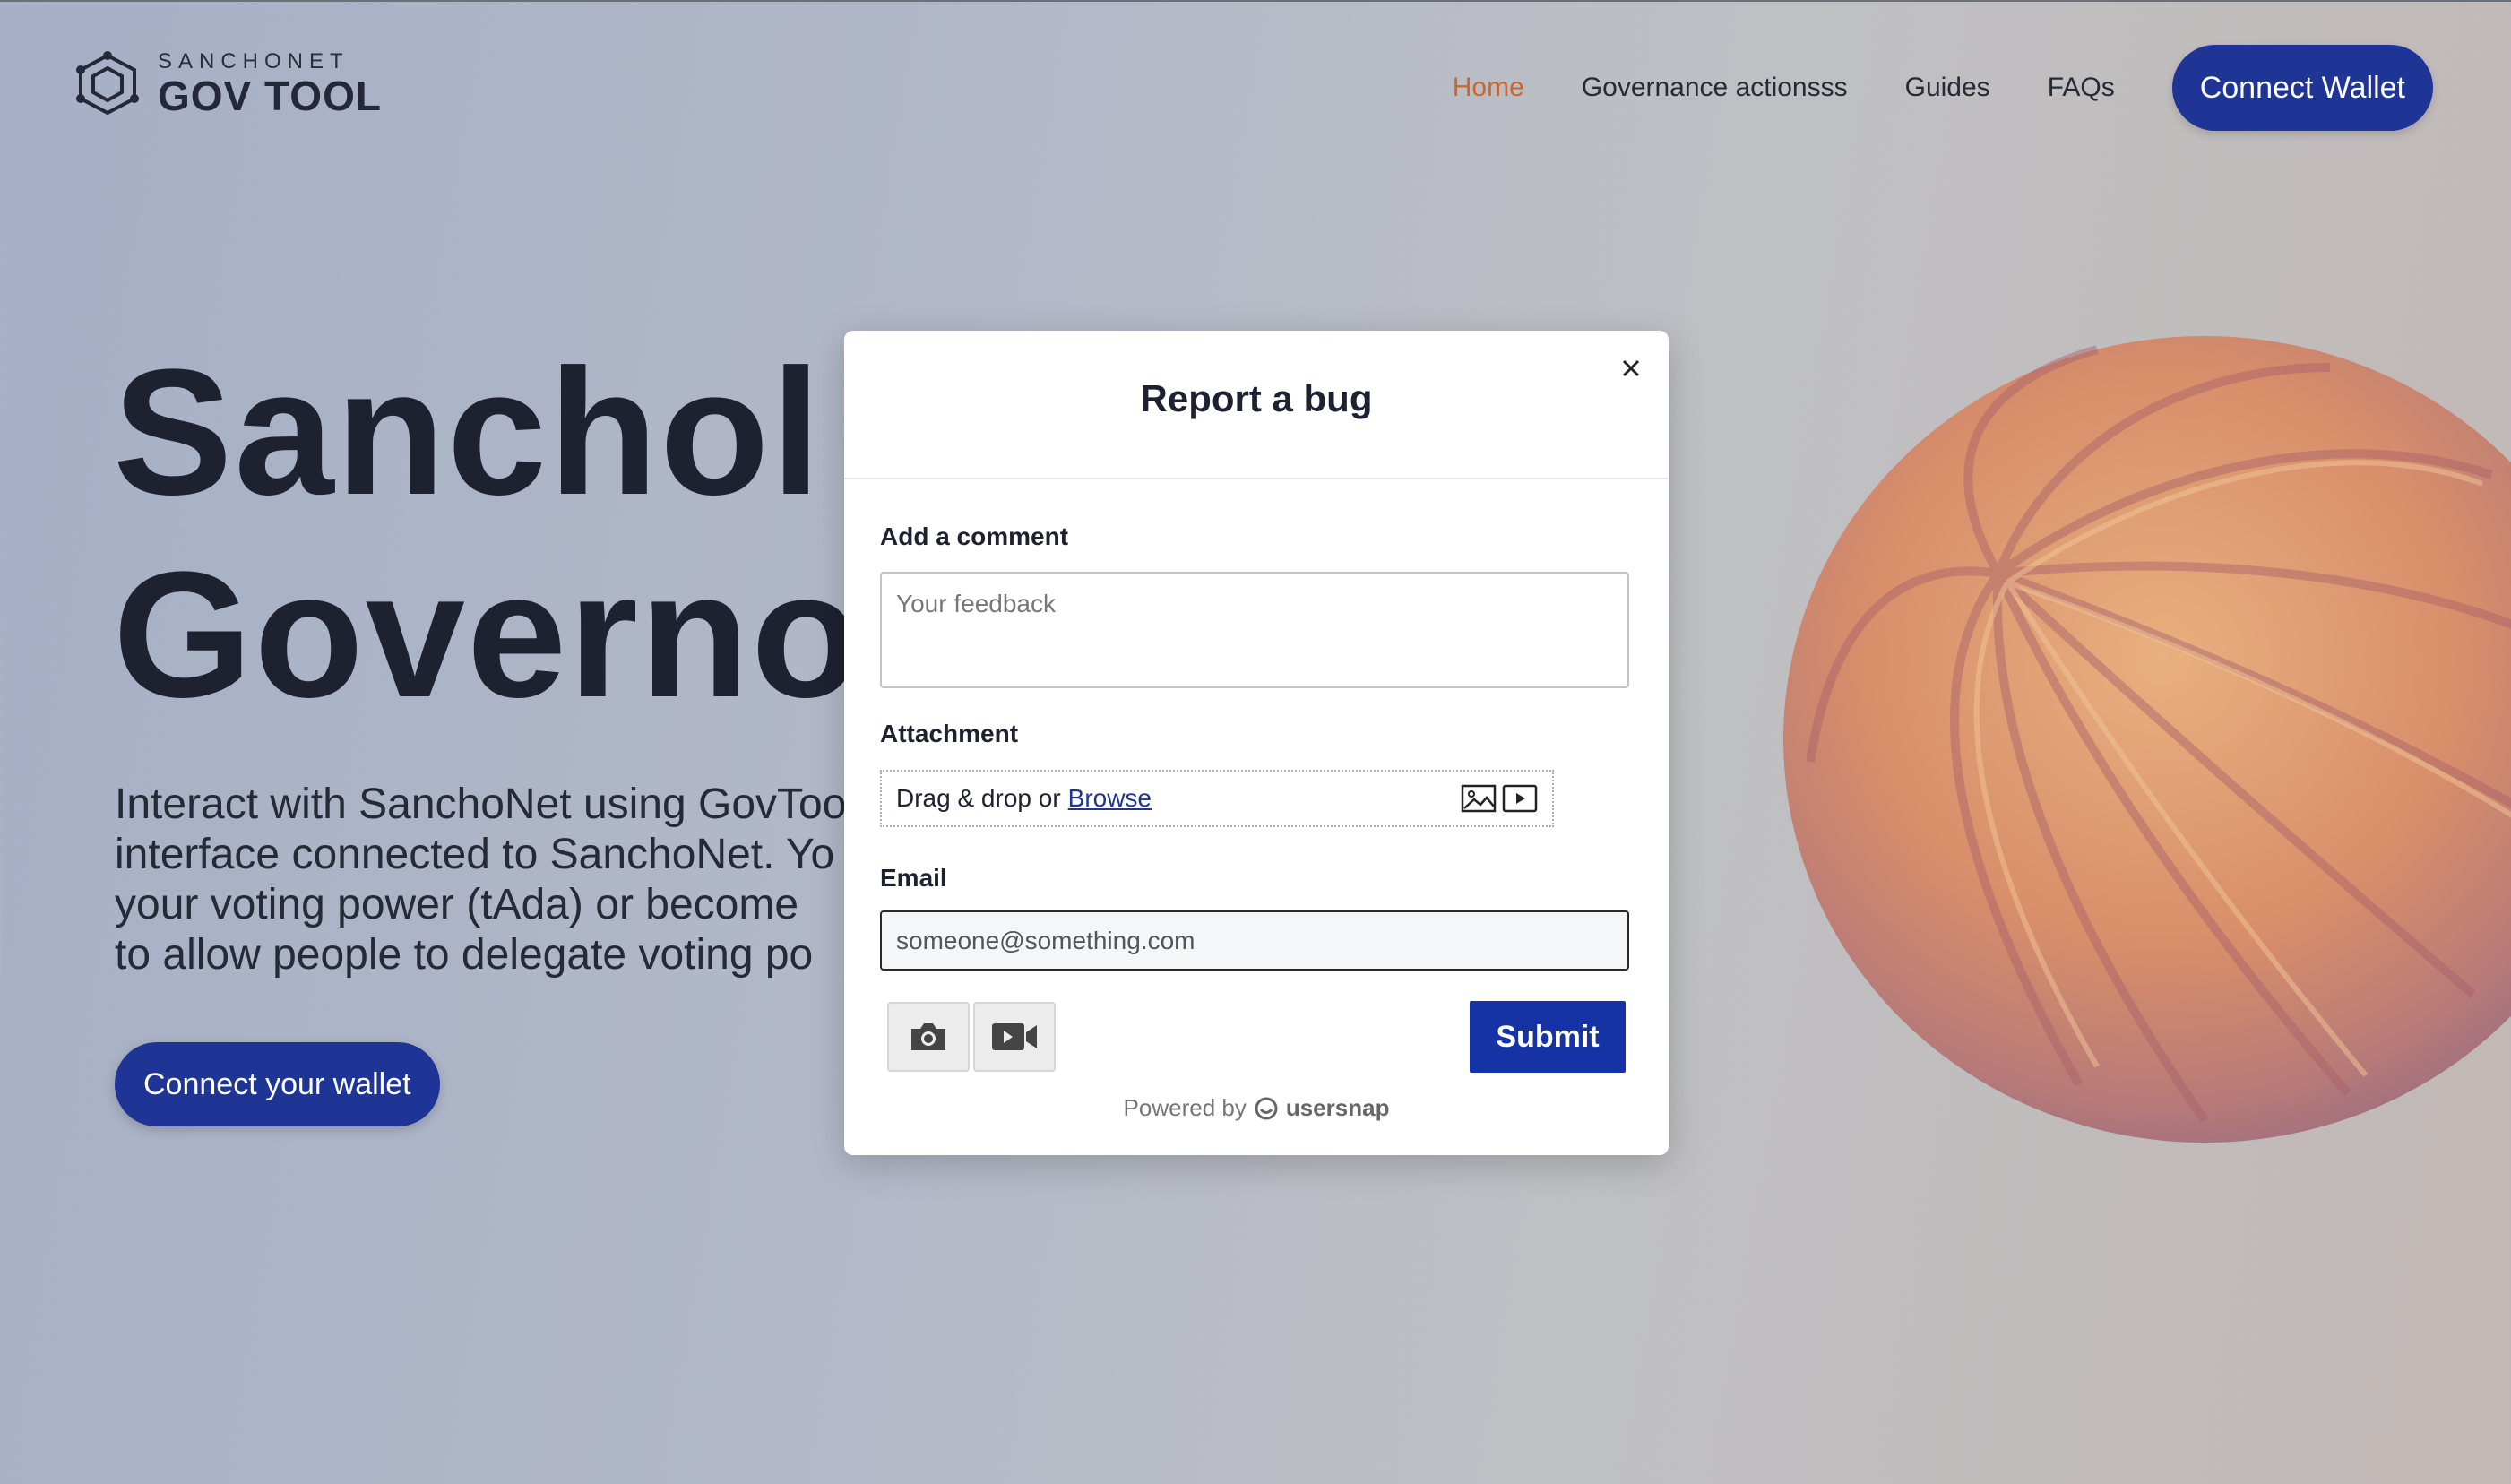 The width and height of the screenshot is (2511, 1484). I want to click on usersnap-brand: usersnap, so click(1322, 1108).